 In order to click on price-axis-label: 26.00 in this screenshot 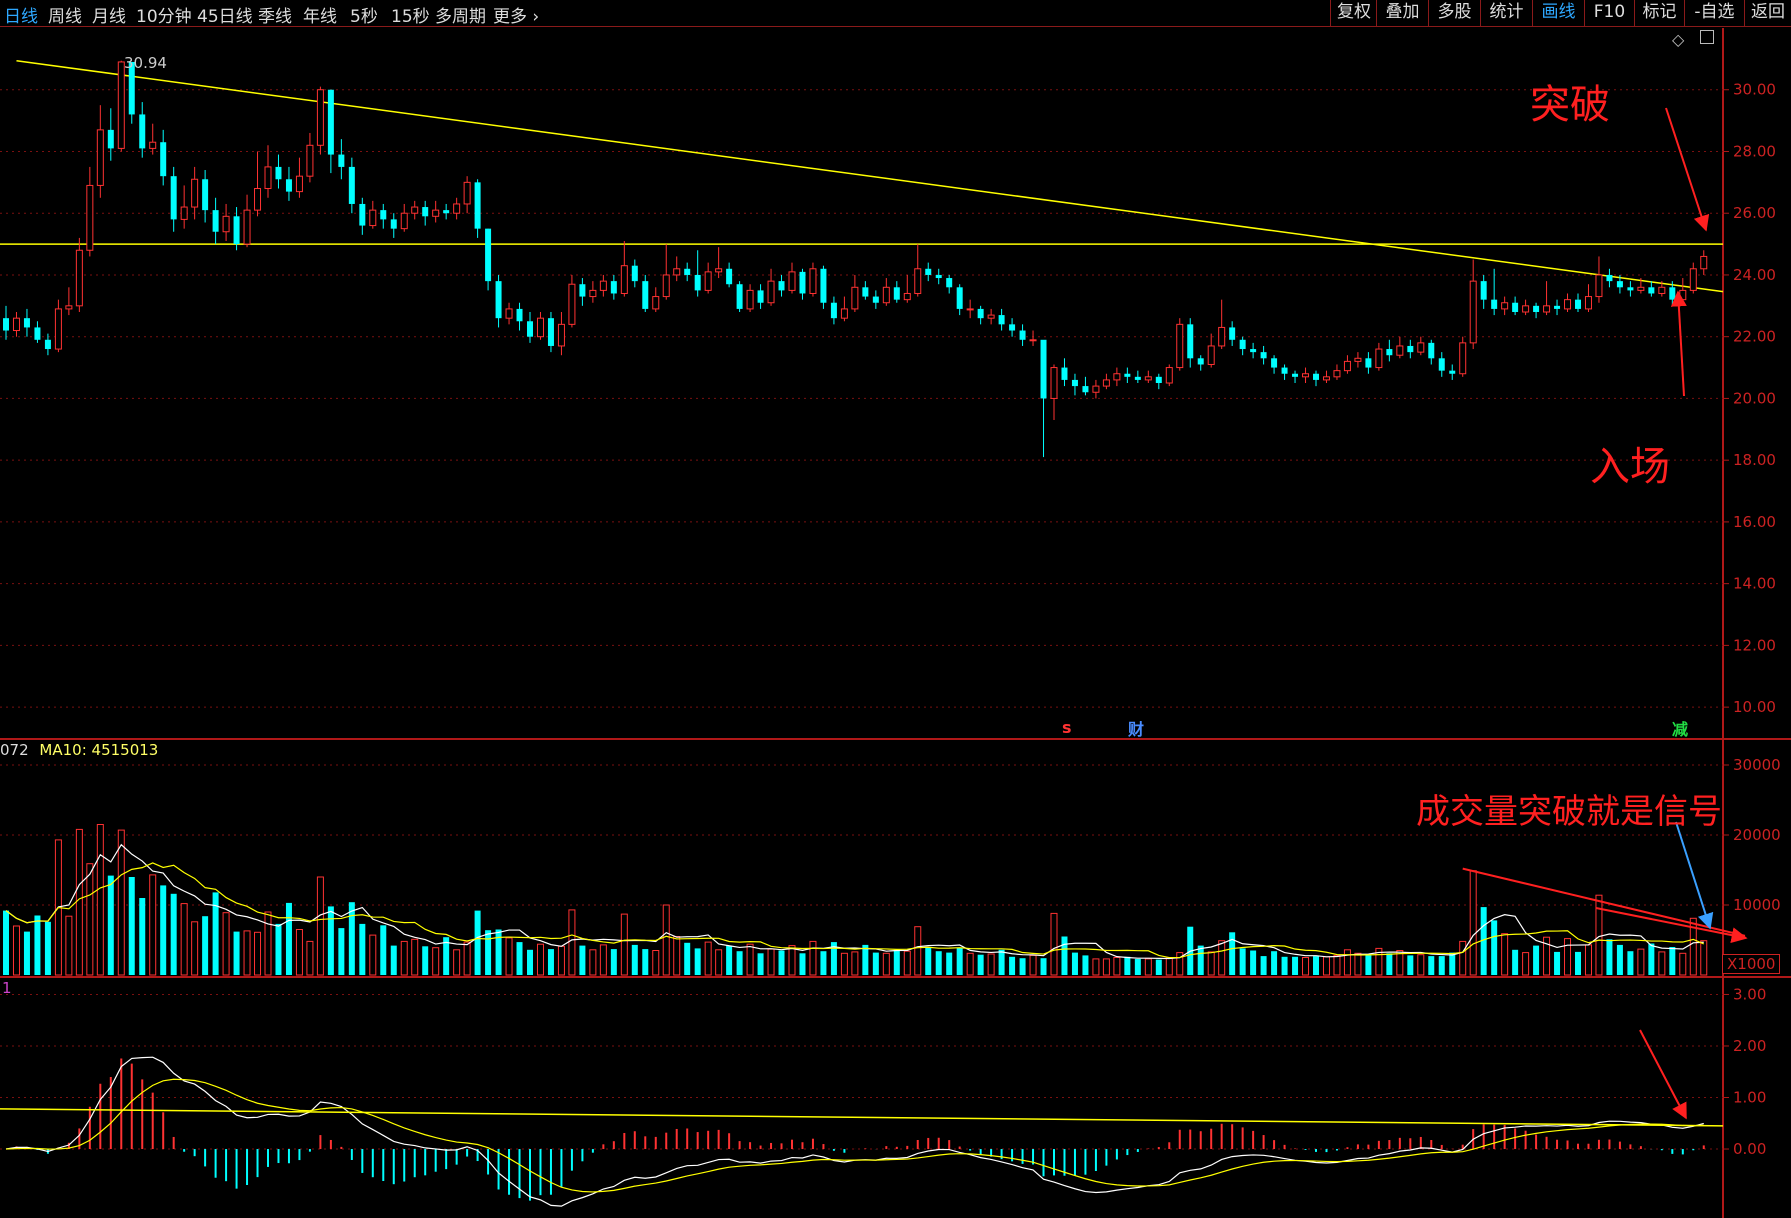, I will do `click(1754, 213)`.